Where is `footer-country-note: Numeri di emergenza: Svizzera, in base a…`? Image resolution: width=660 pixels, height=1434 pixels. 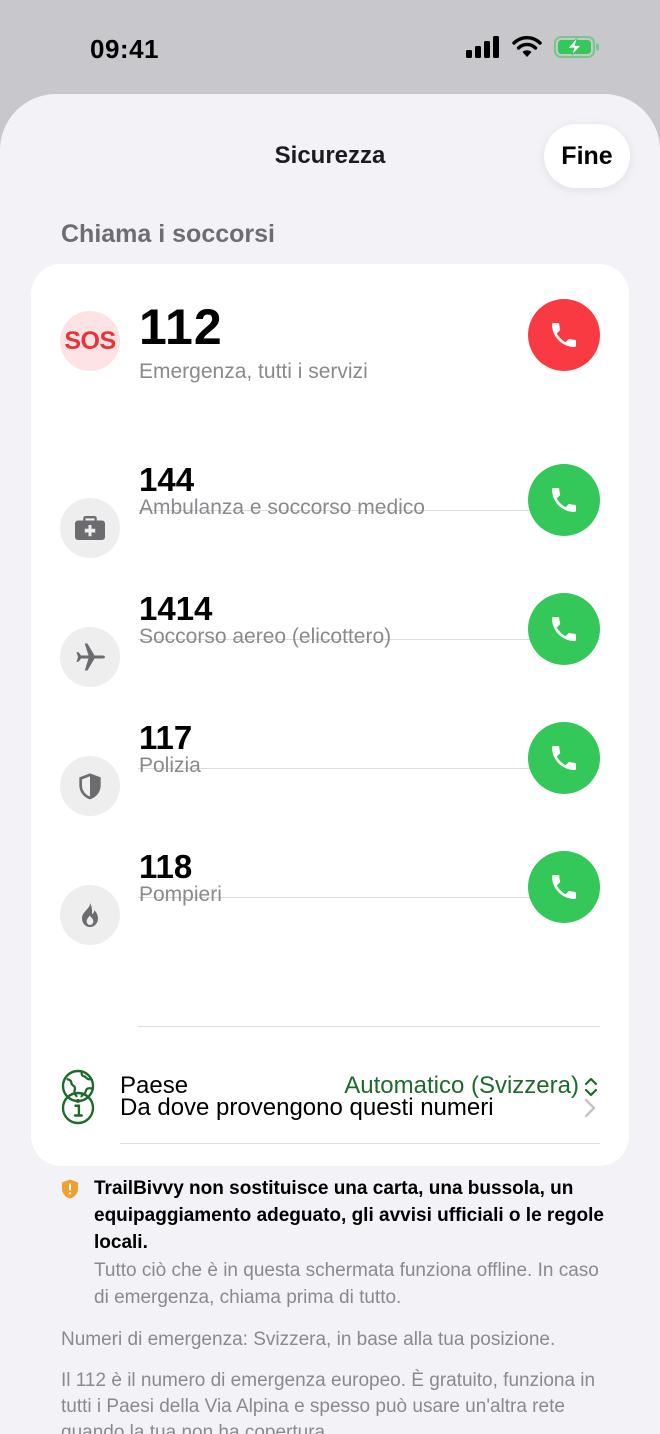 footer-country-note: Numeri di emergenza: Svizzera, in base a… is located at coordinates (308, 1339).